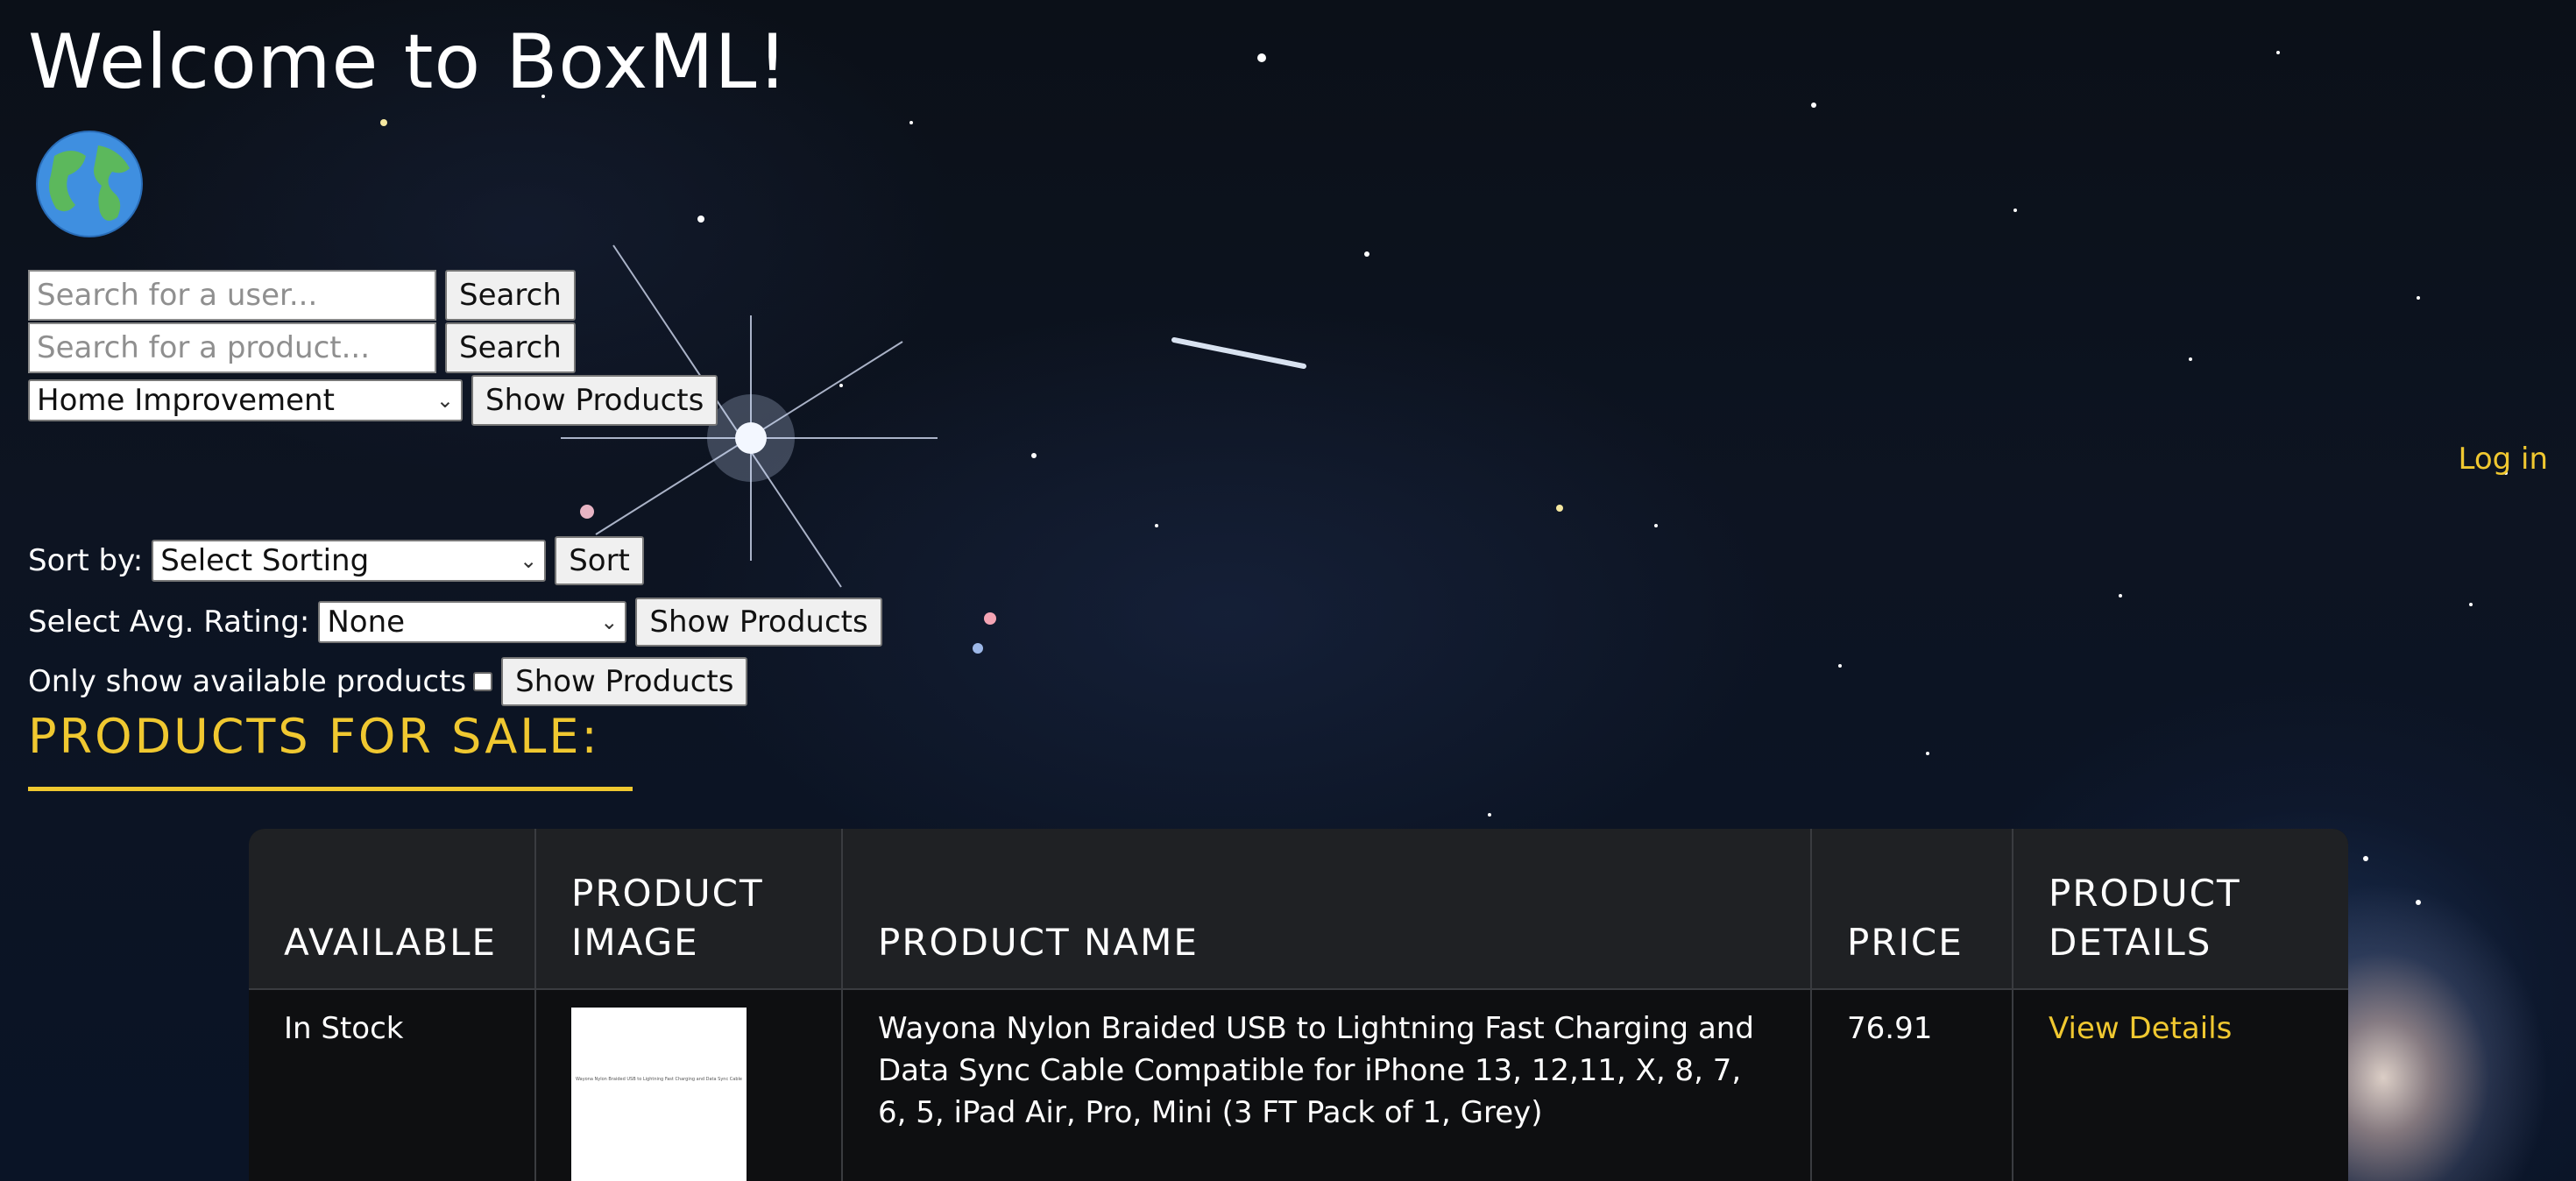  Describe the element at coordinates (330, 789) in the screenshot. I see `section-title-underline` at that location.